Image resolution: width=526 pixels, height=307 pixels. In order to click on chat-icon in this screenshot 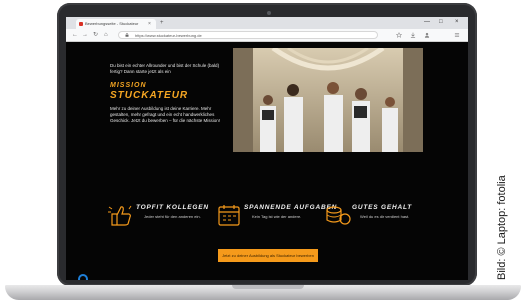, I will do `click(83, 277)`.